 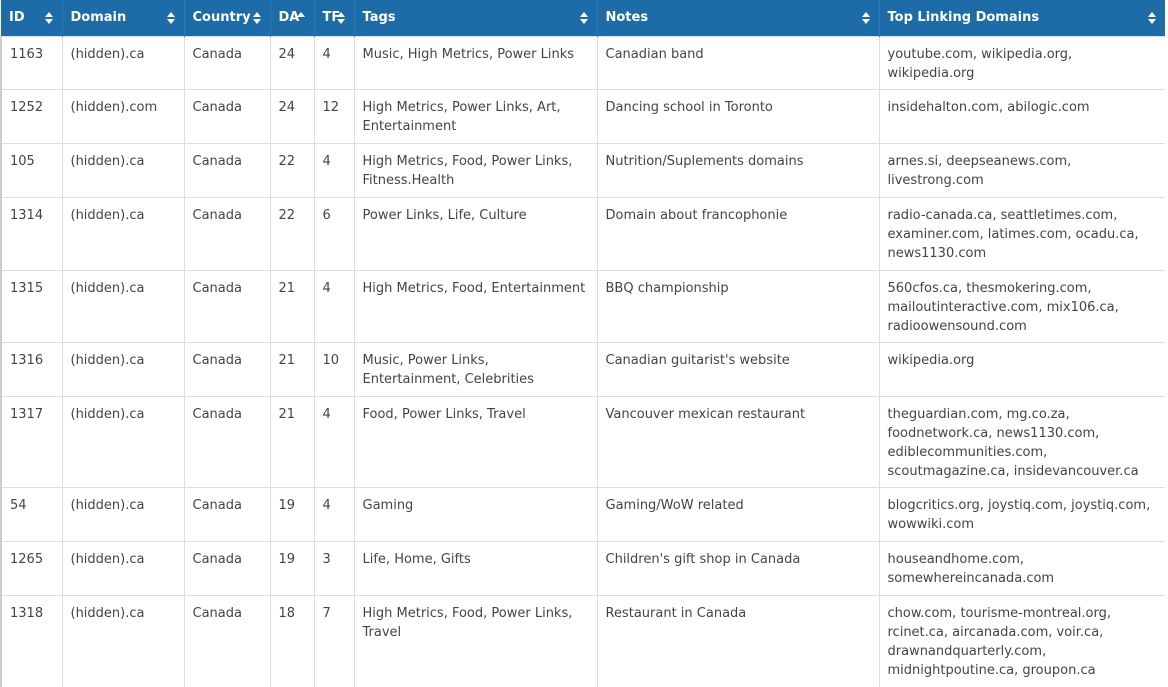 What do you see at coordinates (737, 115) in the screenshot?
I see `cell-notes: Dancing school in Toronto` at bounding box center [737, 115].